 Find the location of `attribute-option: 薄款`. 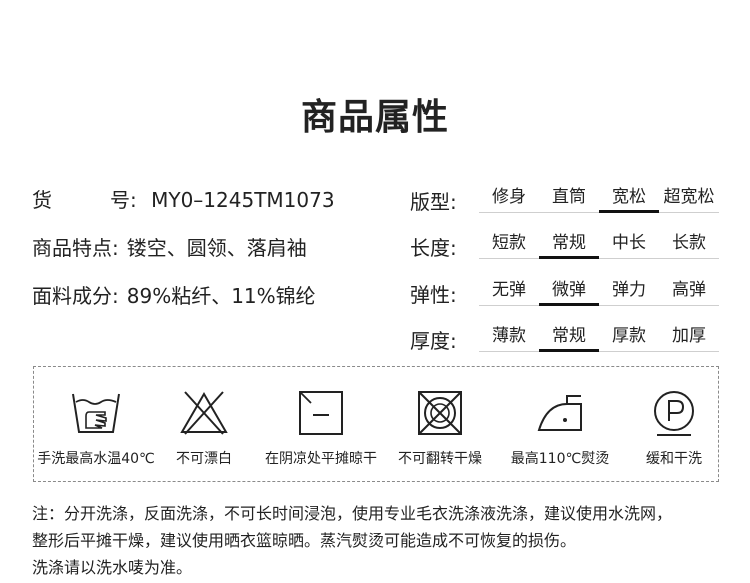

attribute-option: 薄款 is located at coordinates (509, 337).